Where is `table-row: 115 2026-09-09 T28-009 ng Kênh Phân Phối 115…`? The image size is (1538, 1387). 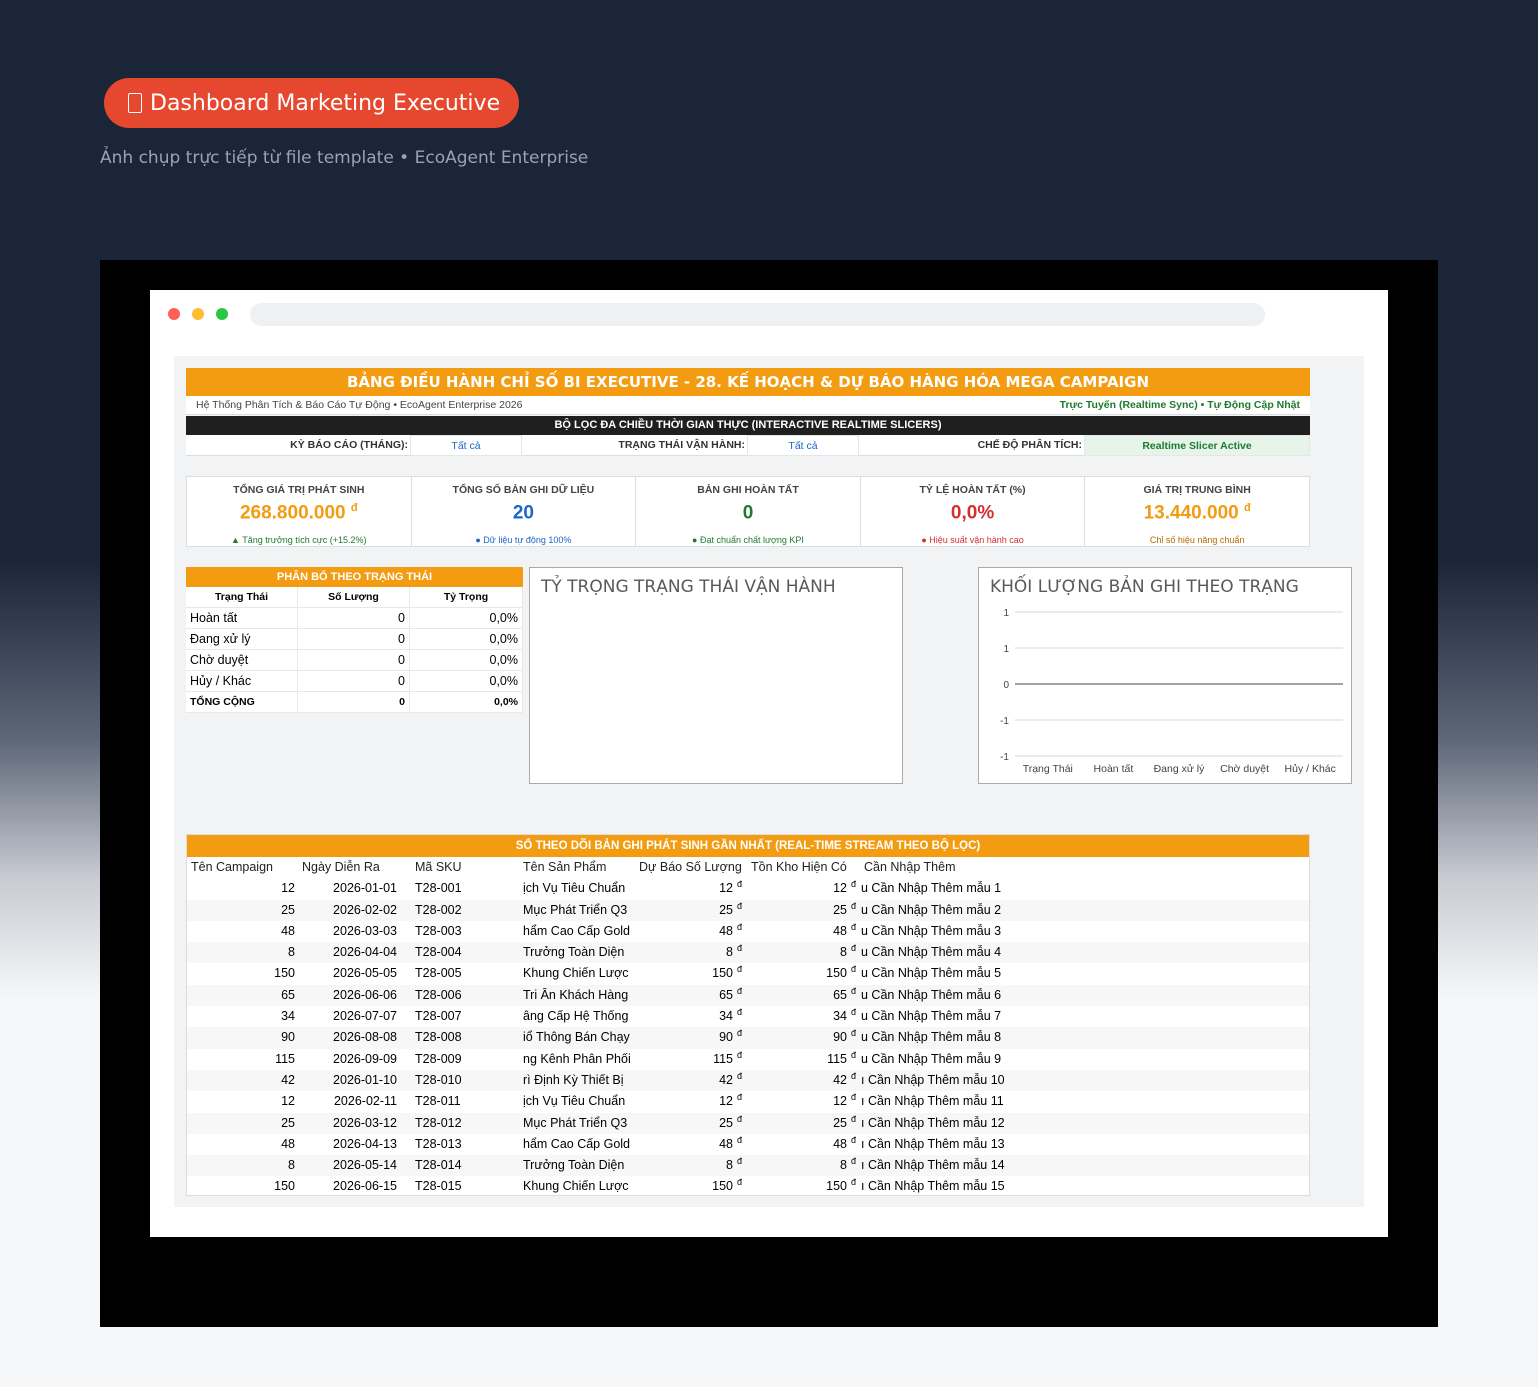 table-row: 115 2026-09-09 T28-009 ng Kênh Phân Phối 115… is located at coordinates (748, 1059).